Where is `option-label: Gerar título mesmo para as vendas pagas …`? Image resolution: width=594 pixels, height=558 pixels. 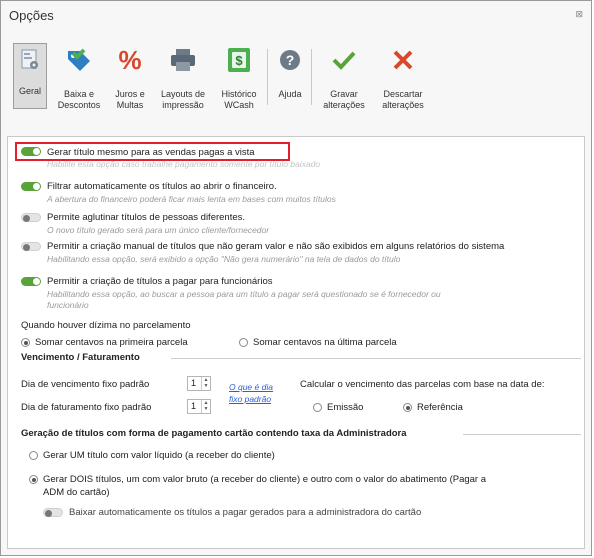 option-label: Gerar título mesmo para as vendas pagas … is located at coordinates (151, 152).